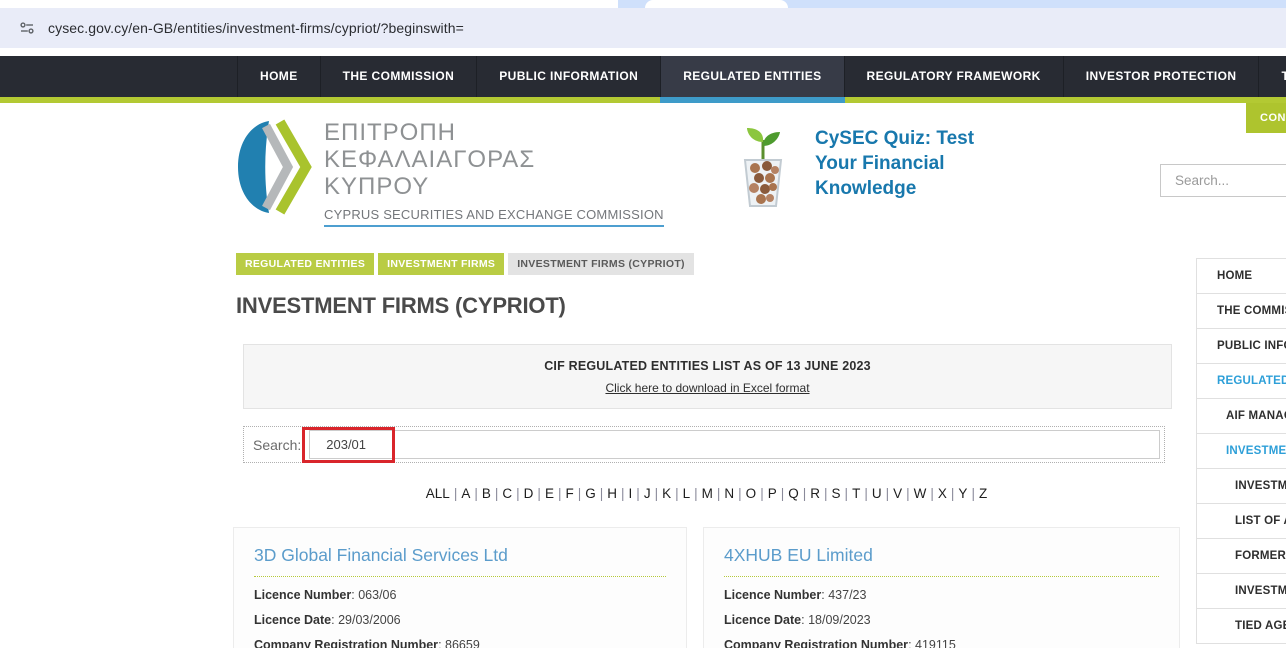  What do you see at coordinates (1241, 591) in the screenshot?
I see `sidebar-item-investment-sub-2: INVESTME` at bounding box center [1241, 591].